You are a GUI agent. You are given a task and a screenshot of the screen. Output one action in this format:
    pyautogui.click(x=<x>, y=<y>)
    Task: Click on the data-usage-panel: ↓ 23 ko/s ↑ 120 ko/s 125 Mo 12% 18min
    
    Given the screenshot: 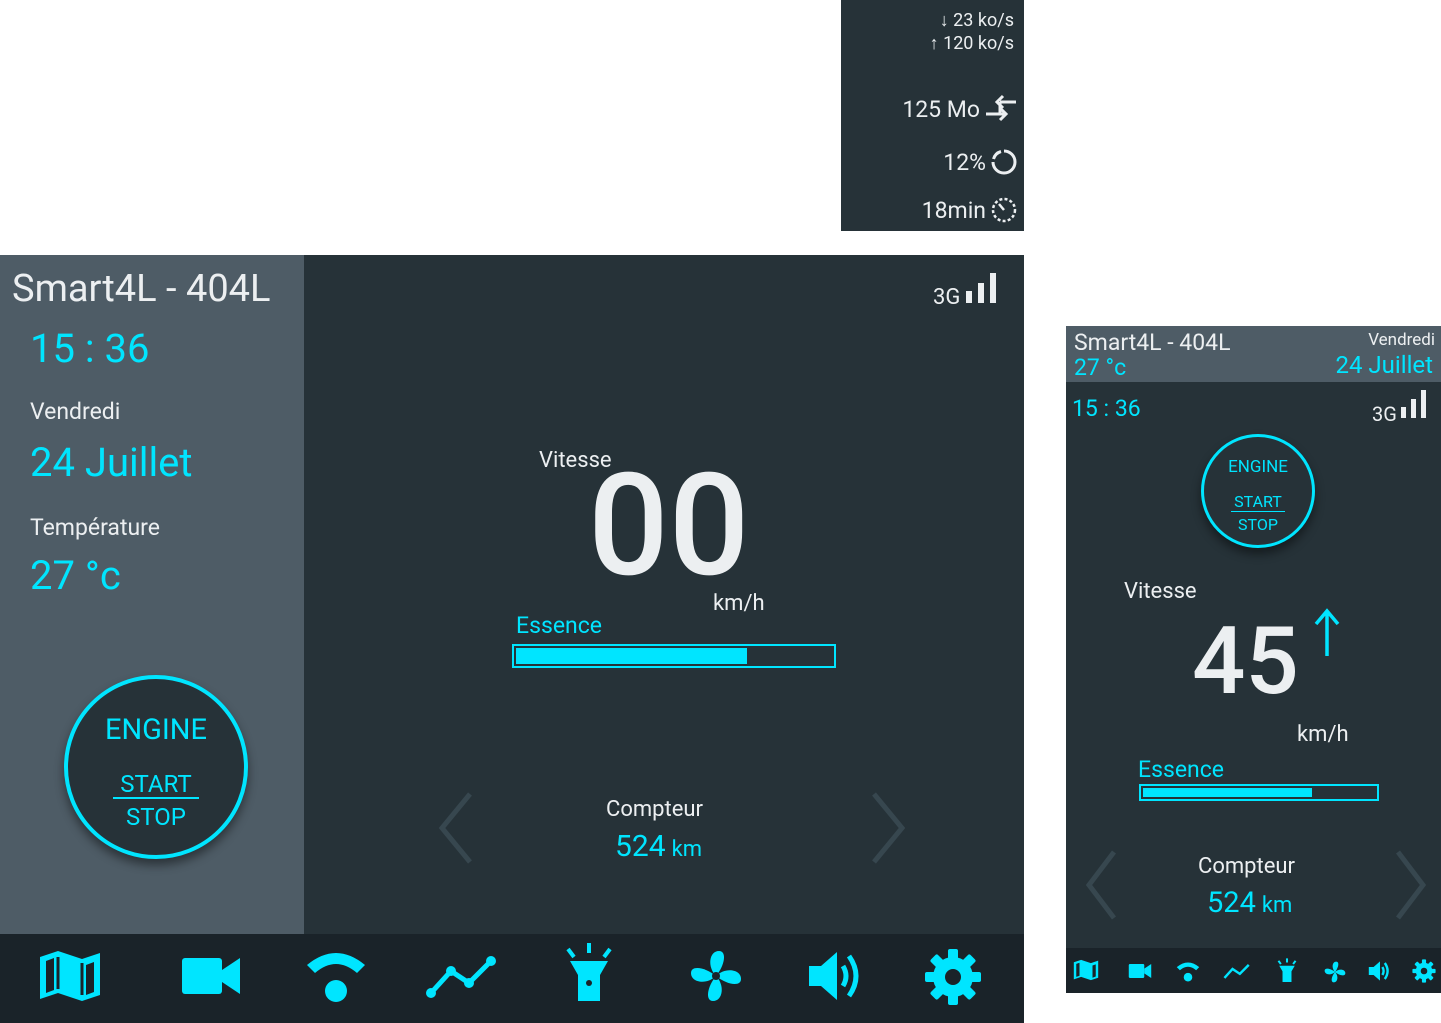 What is the action you would take?
    pyautogui.click(x=932, y=115)
    